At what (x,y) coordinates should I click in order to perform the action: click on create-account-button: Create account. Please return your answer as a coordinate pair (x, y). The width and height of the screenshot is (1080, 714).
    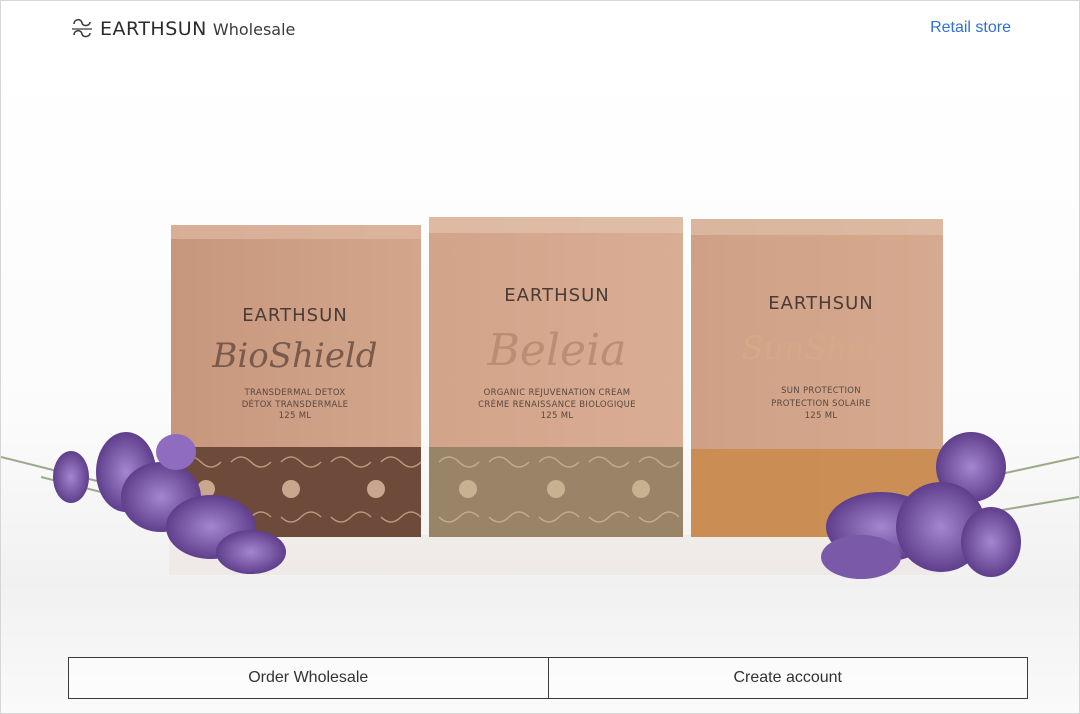
    Looking at the image, I should click on (788, 678).